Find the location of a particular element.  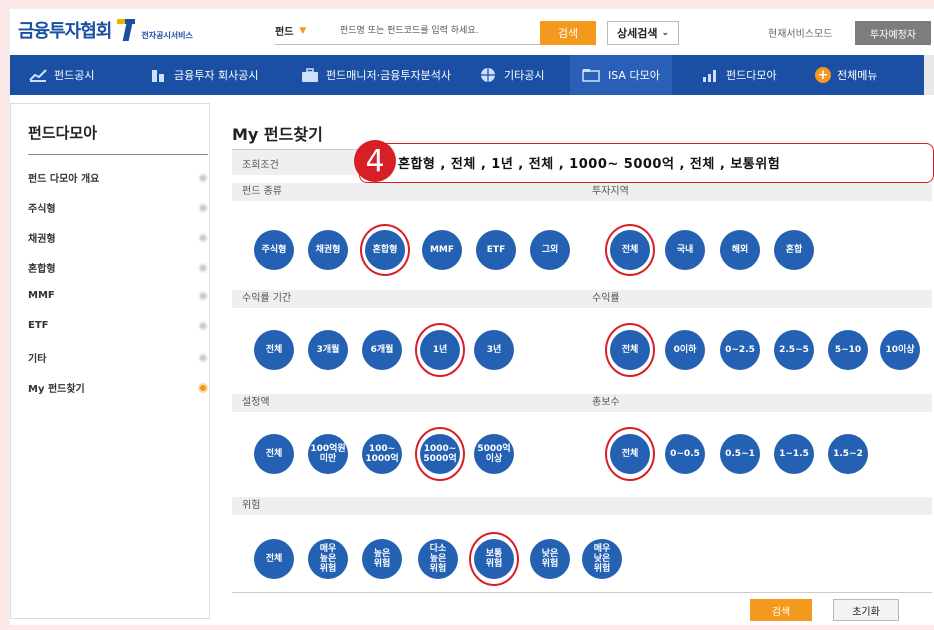

option-risk-selected: 보통 위험 is located at coordinates (494, 559).